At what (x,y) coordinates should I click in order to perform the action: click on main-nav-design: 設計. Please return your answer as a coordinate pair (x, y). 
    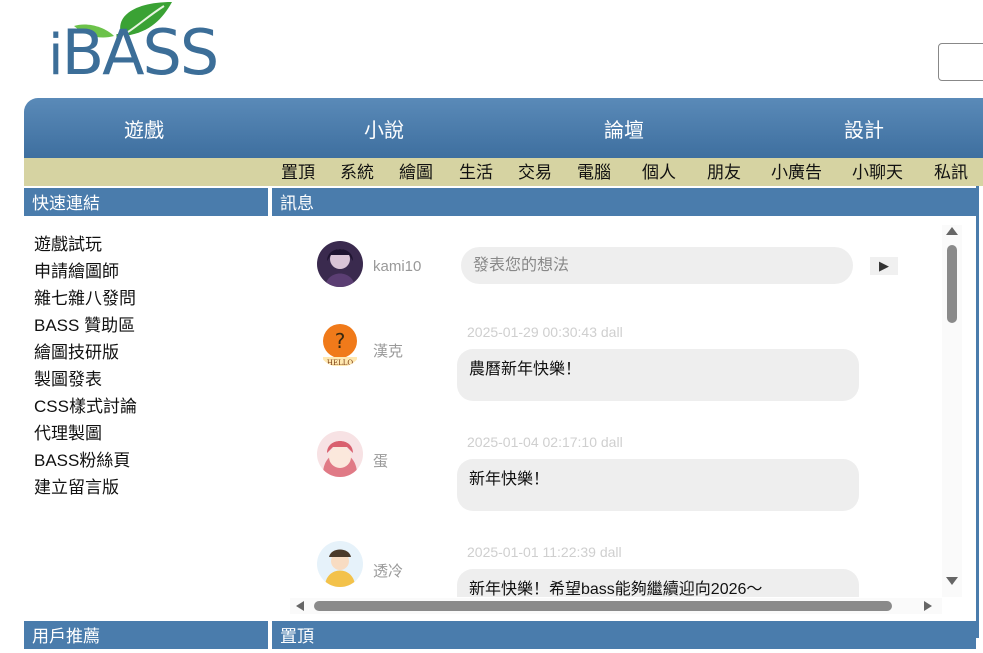
    Looking at the image, I should click on (863, 128).